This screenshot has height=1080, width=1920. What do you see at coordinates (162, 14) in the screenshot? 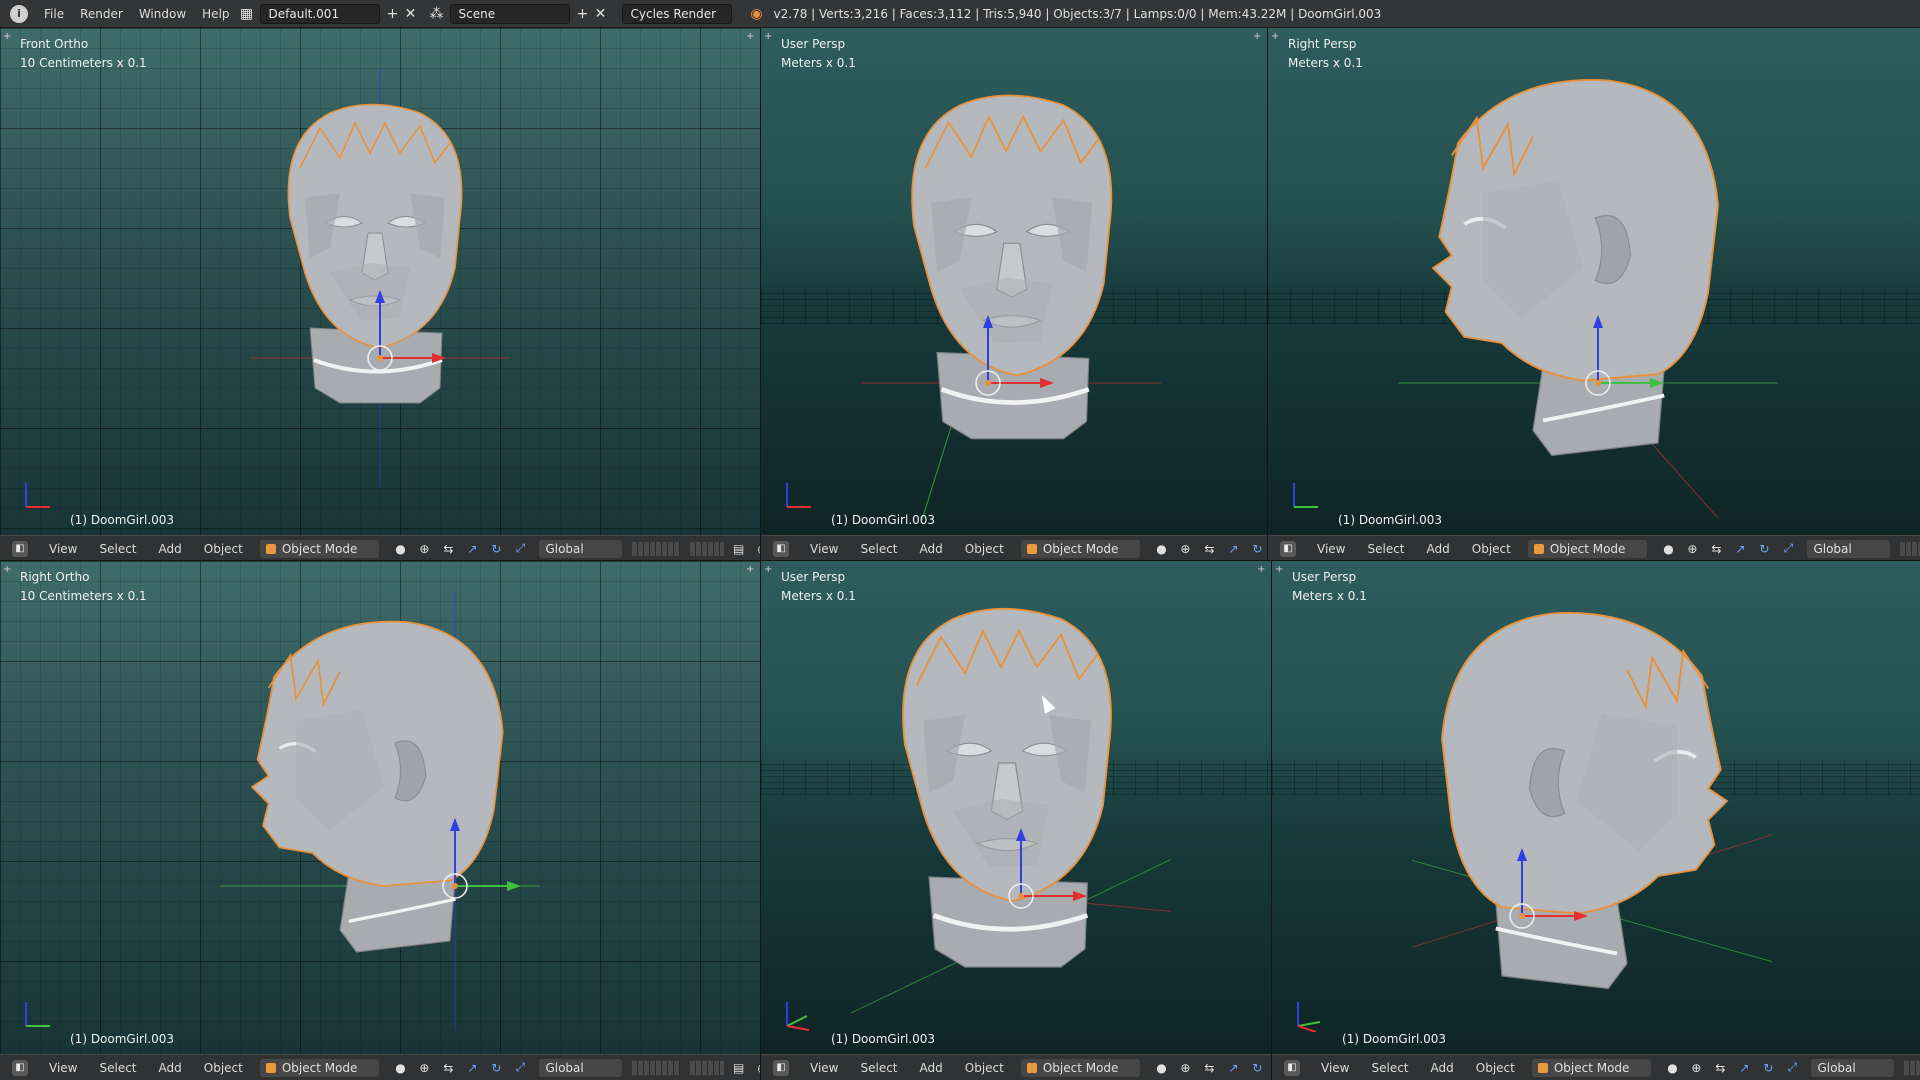
I see `menu-window: Window` at bounding box center [162, 14].